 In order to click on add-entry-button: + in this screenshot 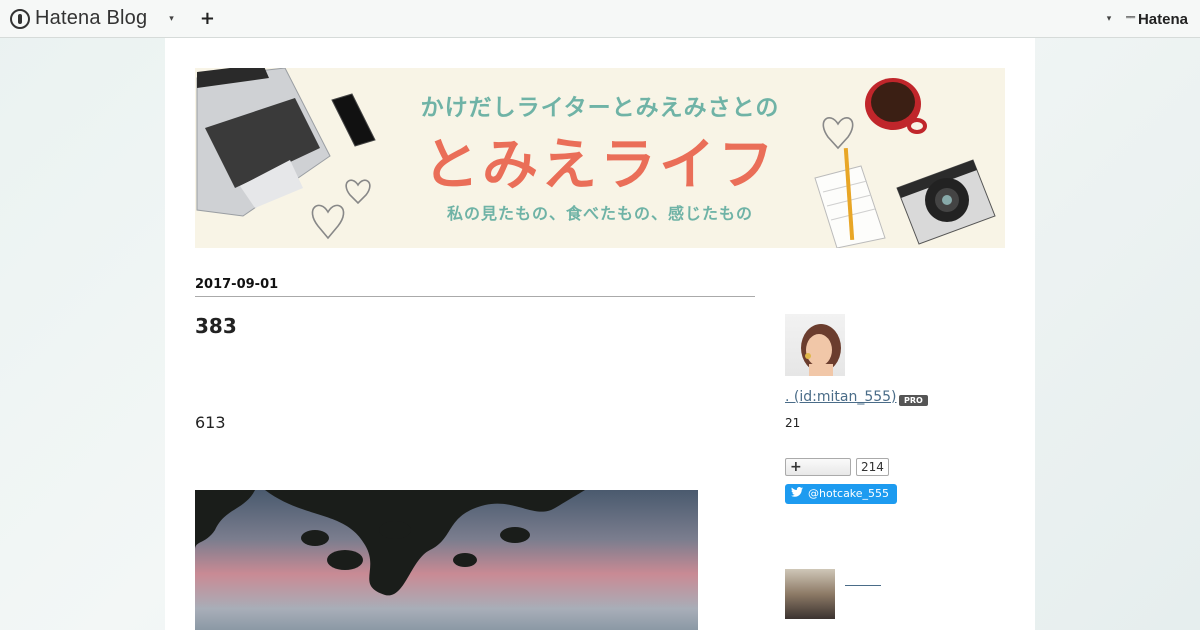, I will do `click(207, 18)`.